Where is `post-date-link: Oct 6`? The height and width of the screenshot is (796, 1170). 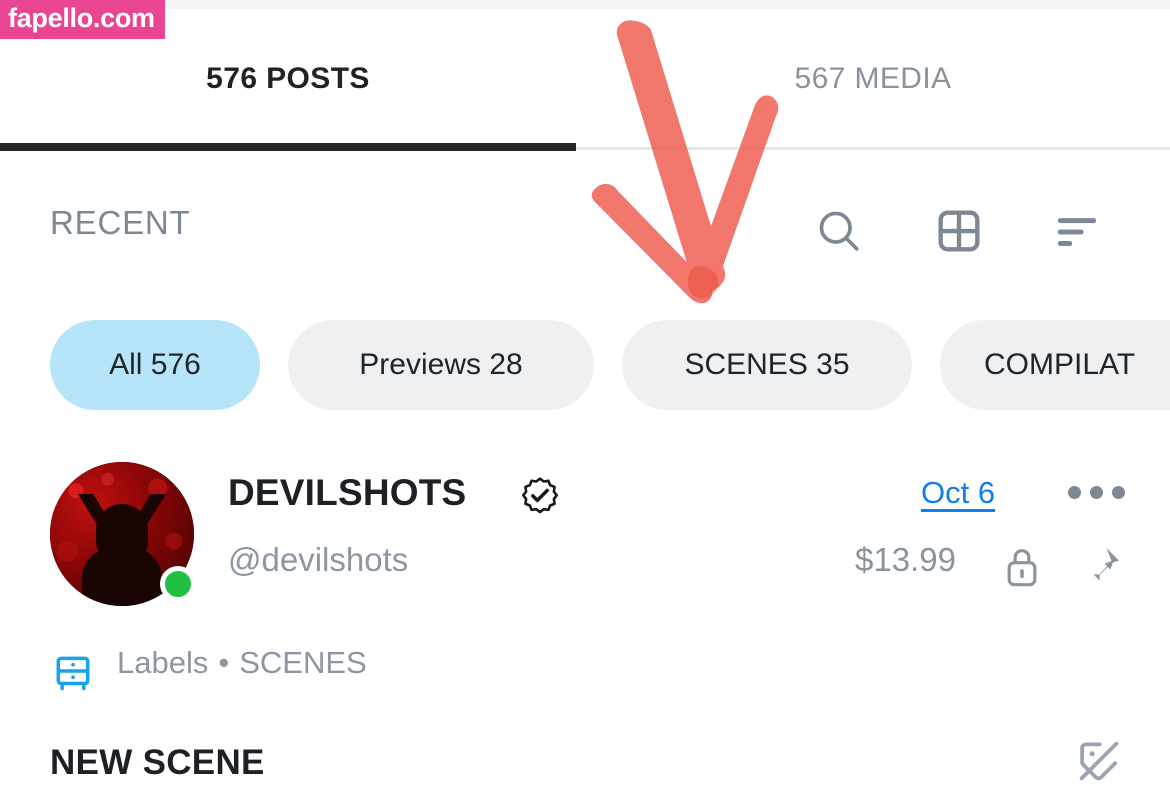 post-date-link: Oct 6 is located at coordinates (958, 493).